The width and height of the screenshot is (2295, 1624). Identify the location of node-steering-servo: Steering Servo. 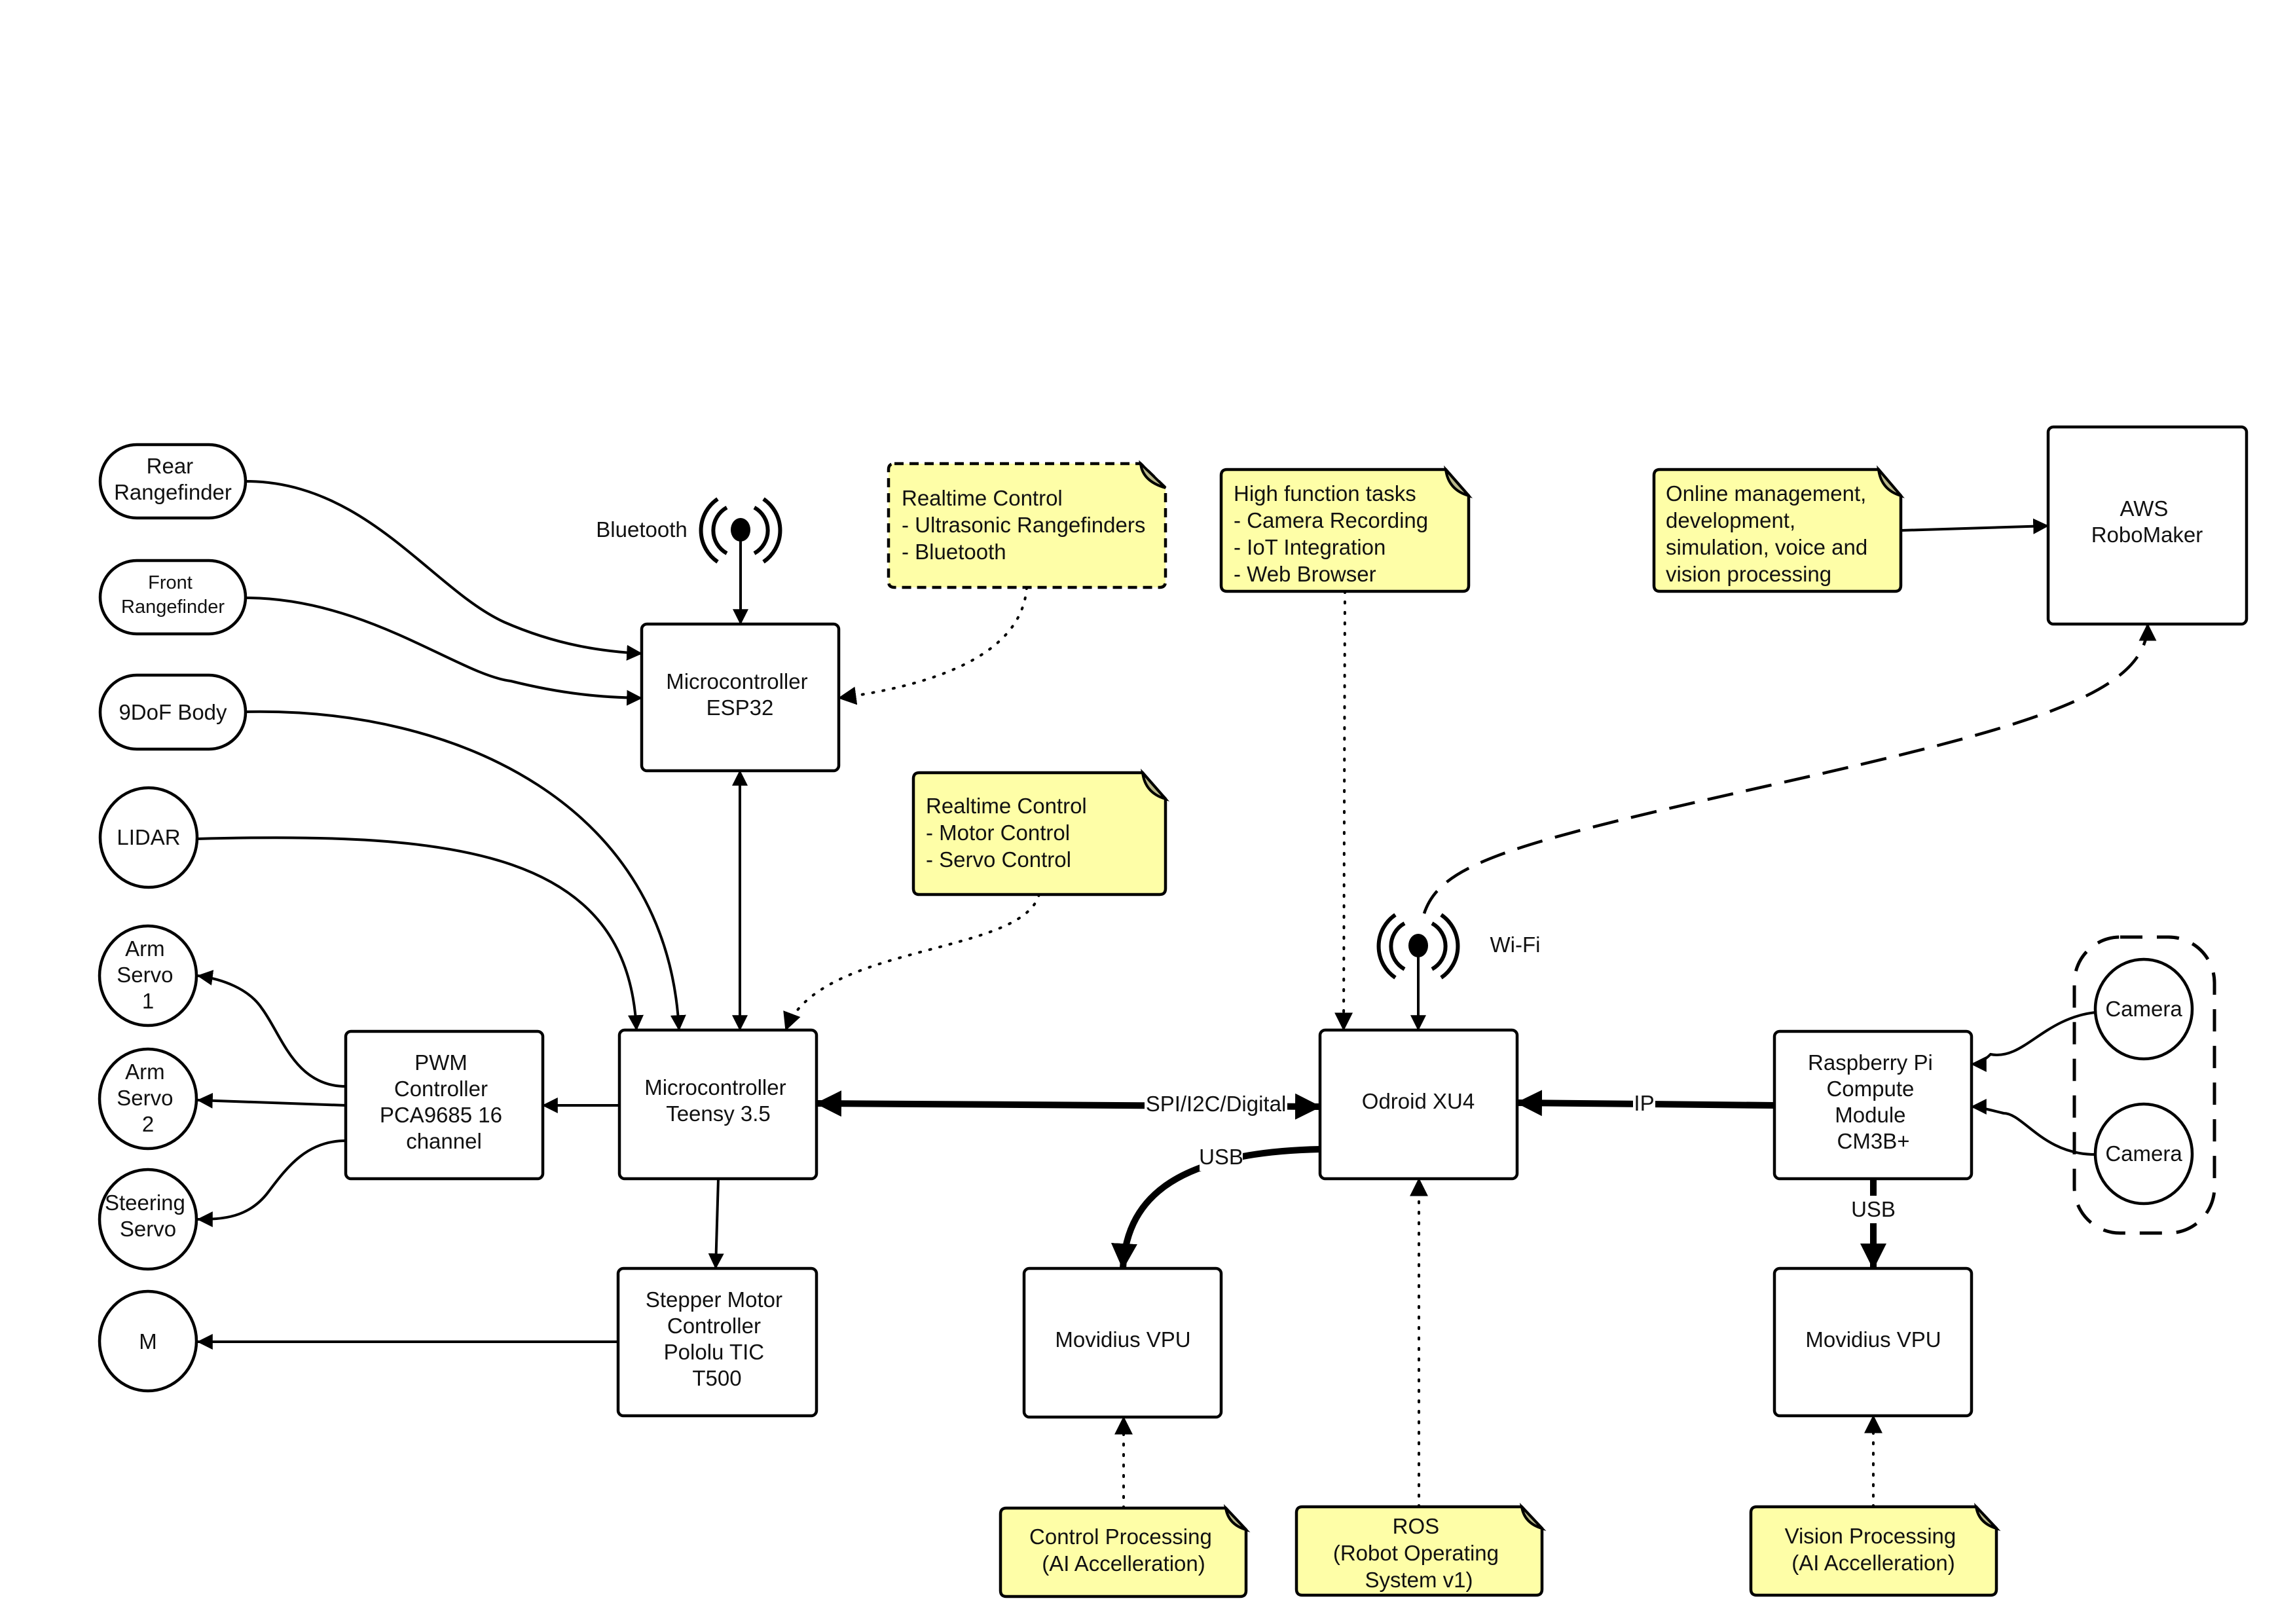
(148, 1219).